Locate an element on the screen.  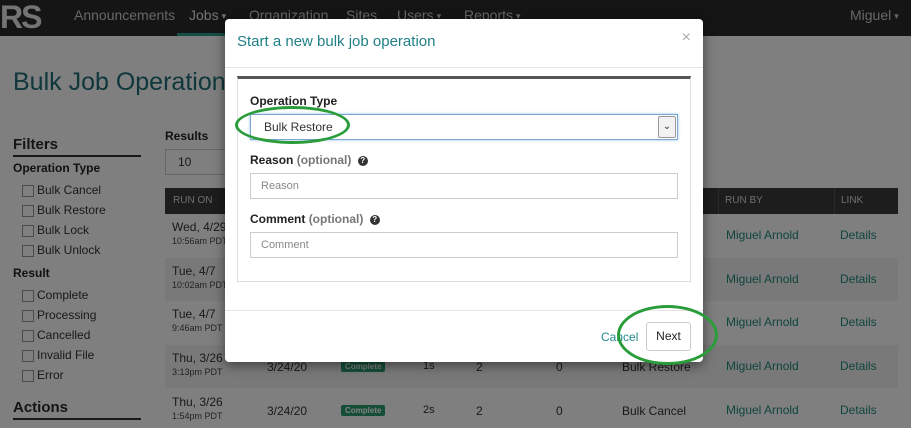
label-text: Reason is located at coordinates (272, 160).